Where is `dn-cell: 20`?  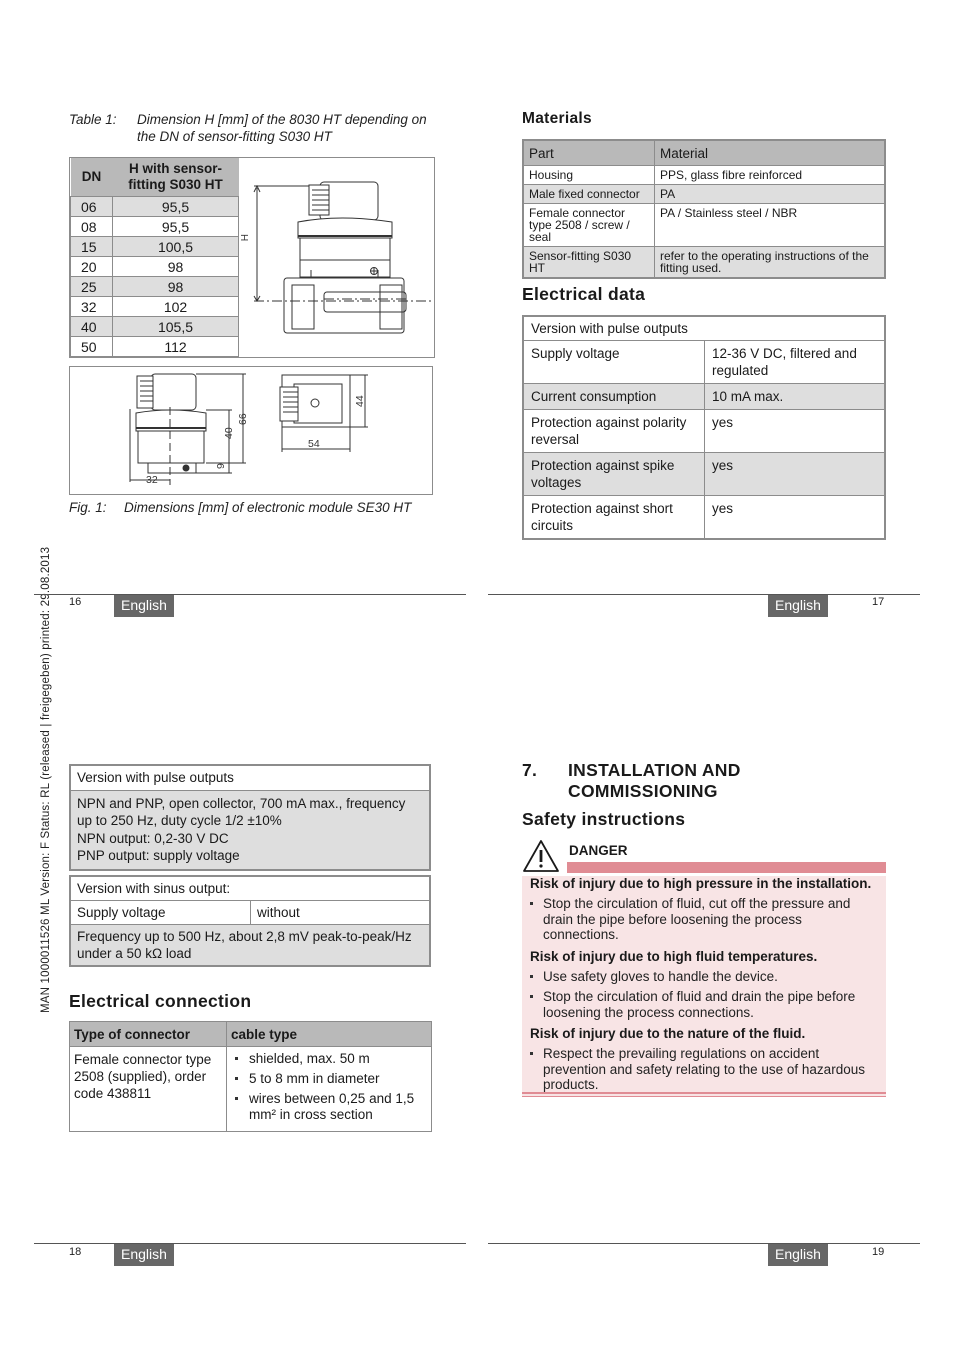 dn-cell: 20 is located at coordinates (91, 266).